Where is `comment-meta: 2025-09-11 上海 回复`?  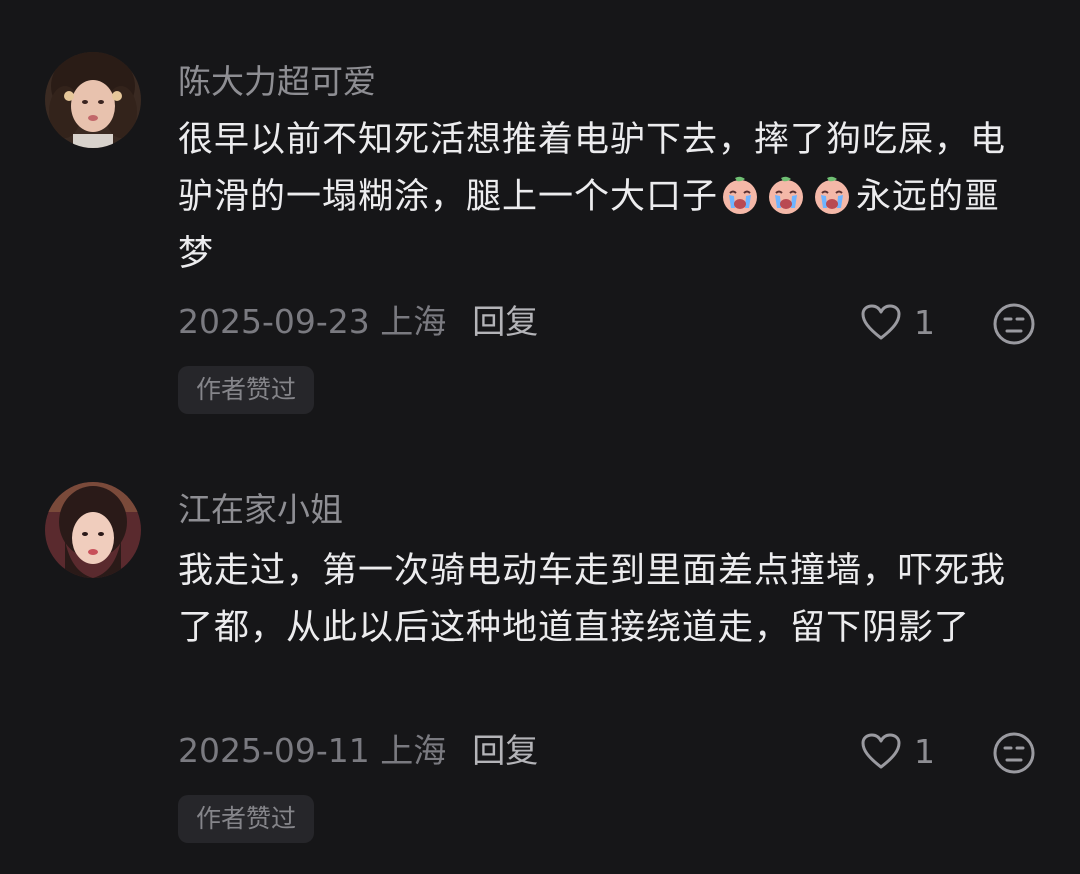
comment-meta: 2025-09-11 上海 回复 is located at coordinates (358, 751).